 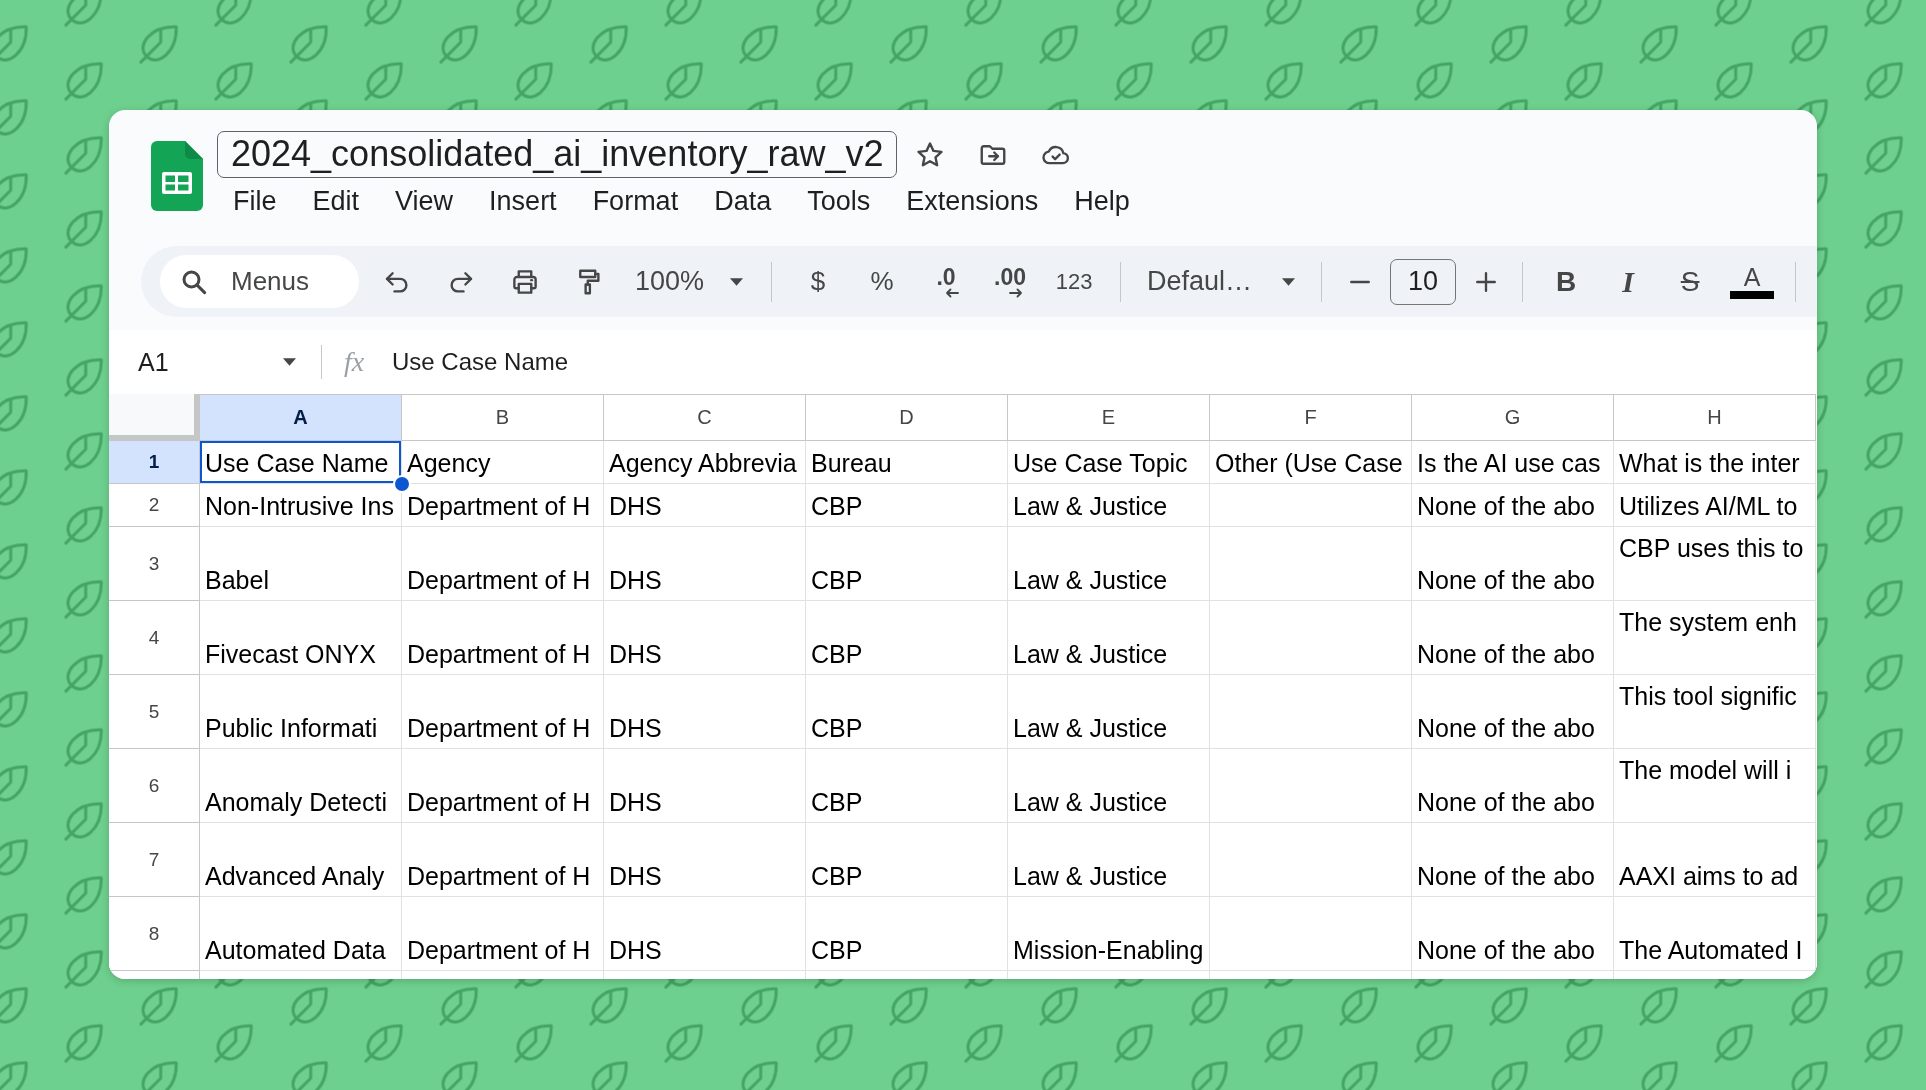 What do you see at coordinates (301, 712) in the screenshot?
I see `sheet-cell: Public Informati` at bounding box center [301, 712].